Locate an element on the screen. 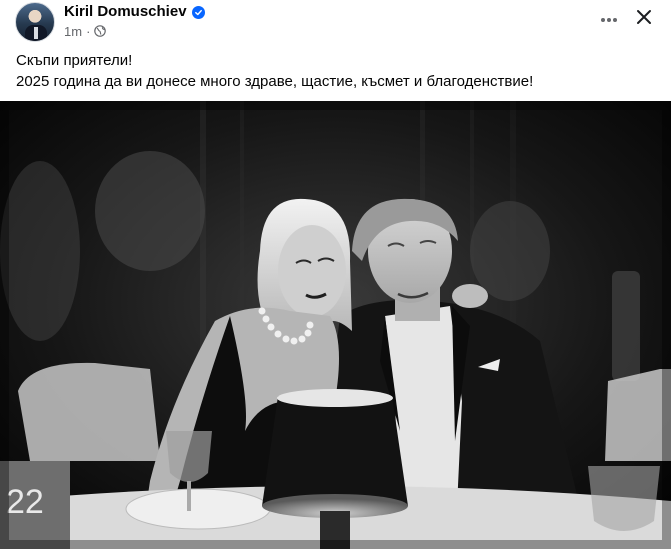  avatar-tie is located at coordinates (36, 33).